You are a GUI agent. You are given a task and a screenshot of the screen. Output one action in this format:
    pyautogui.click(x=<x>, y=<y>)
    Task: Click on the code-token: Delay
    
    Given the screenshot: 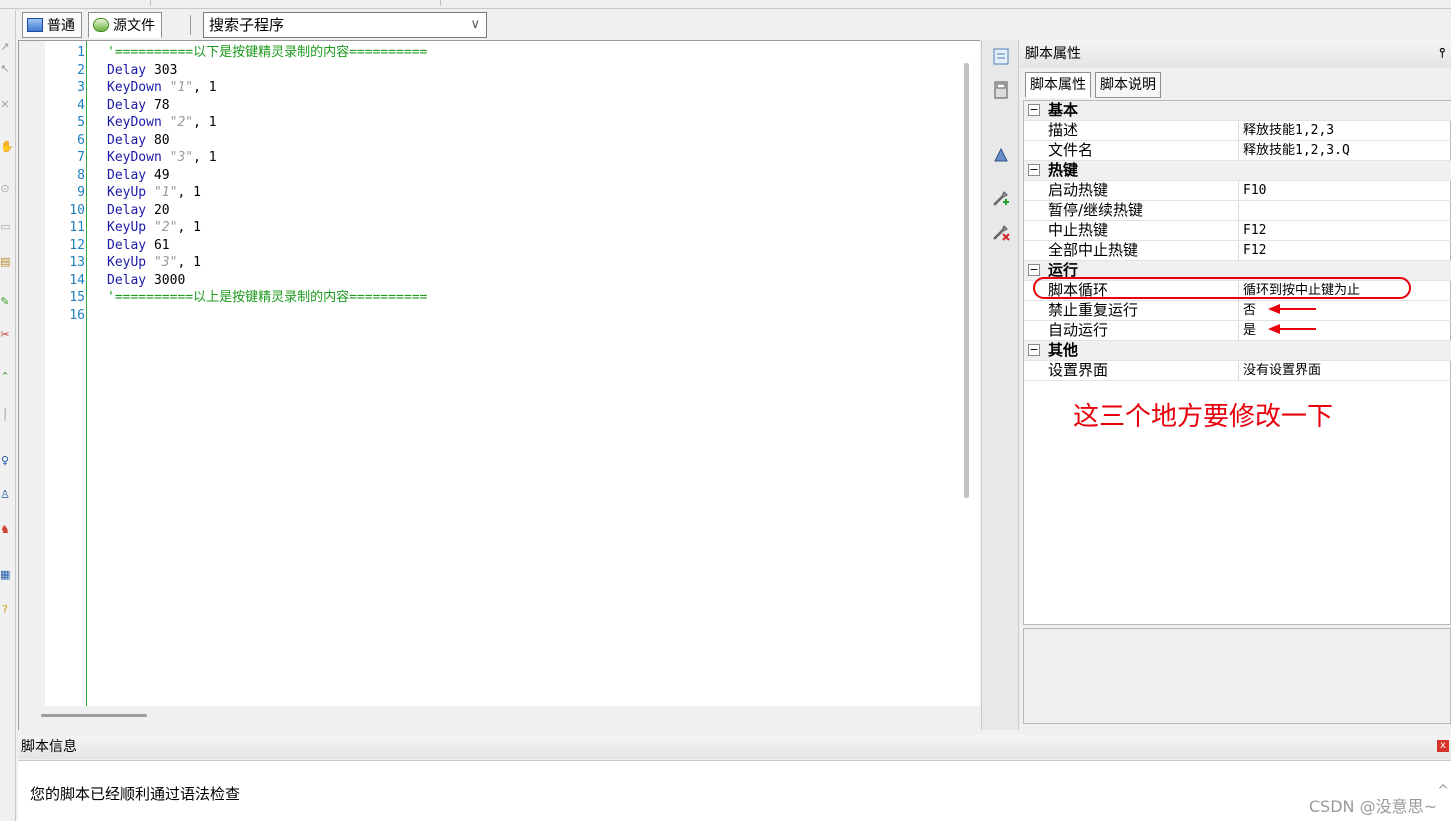 What is the action you would take?
    pyautogui.click(x=127, y=70)
    